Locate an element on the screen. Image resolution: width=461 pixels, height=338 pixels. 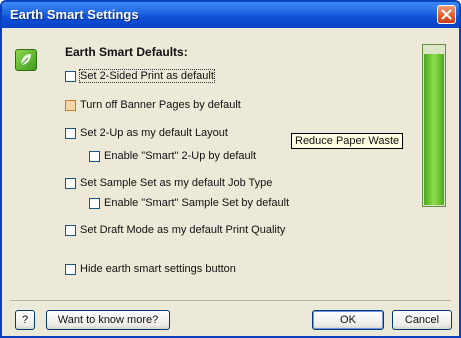
cancel-button: Cancel is located at coordinates (422, 320).